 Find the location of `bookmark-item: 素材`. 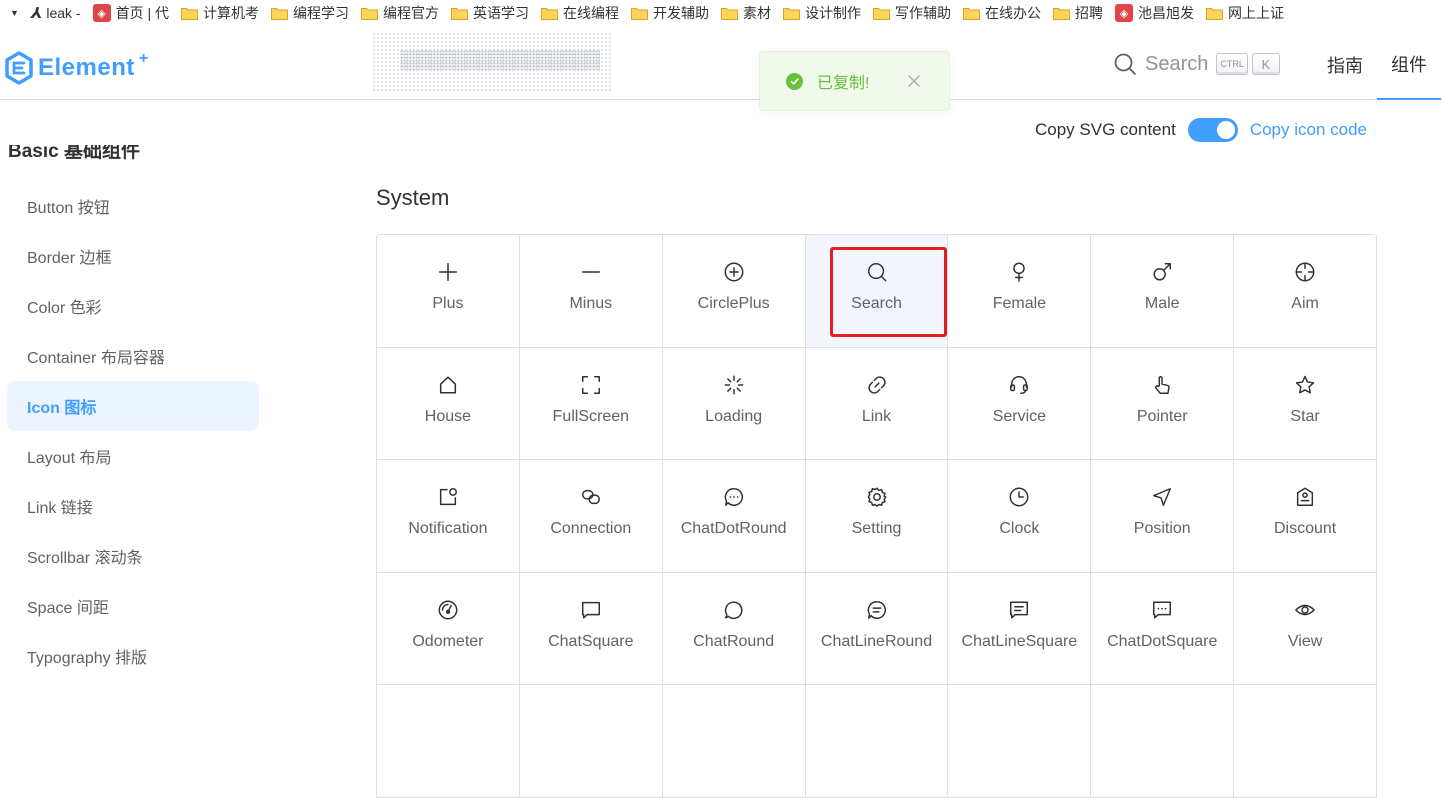

bookmark-item: 素材 is located at coordinates (748, 13).